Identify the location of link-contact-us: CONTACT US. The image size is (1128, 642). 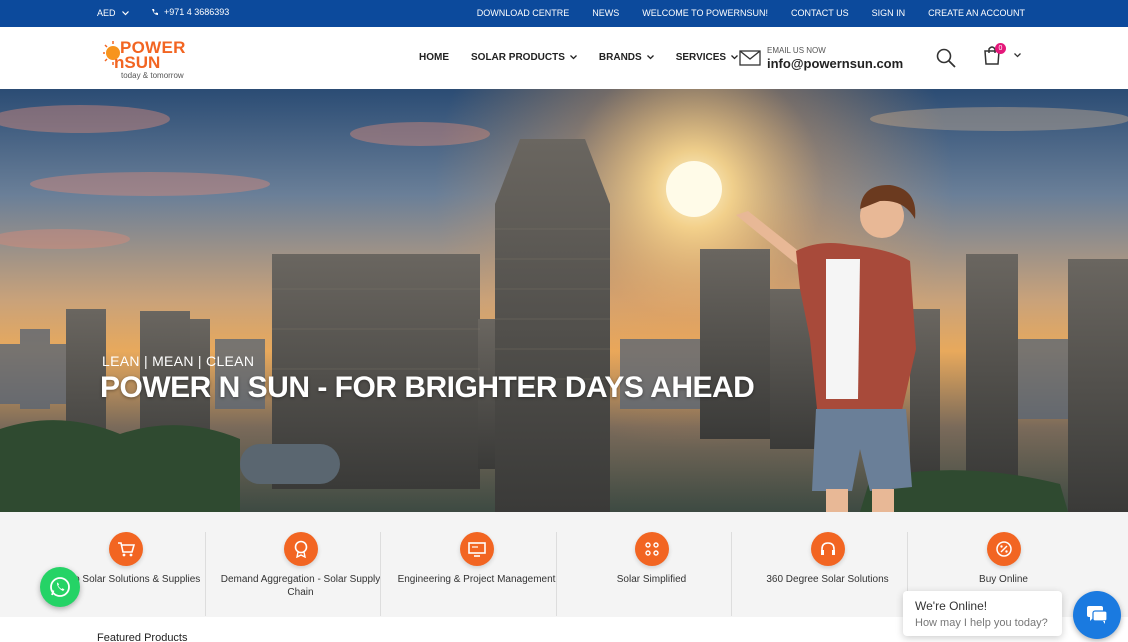
(820, 13).